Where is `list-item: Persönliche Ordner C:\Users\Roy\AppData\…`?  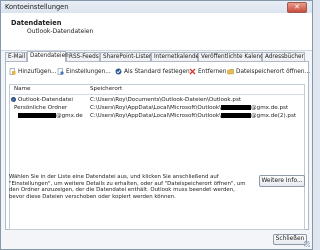 list-item: Persönliche Ordner C:\Users\Roy\AppData\… is located at coordinates (157, 108).